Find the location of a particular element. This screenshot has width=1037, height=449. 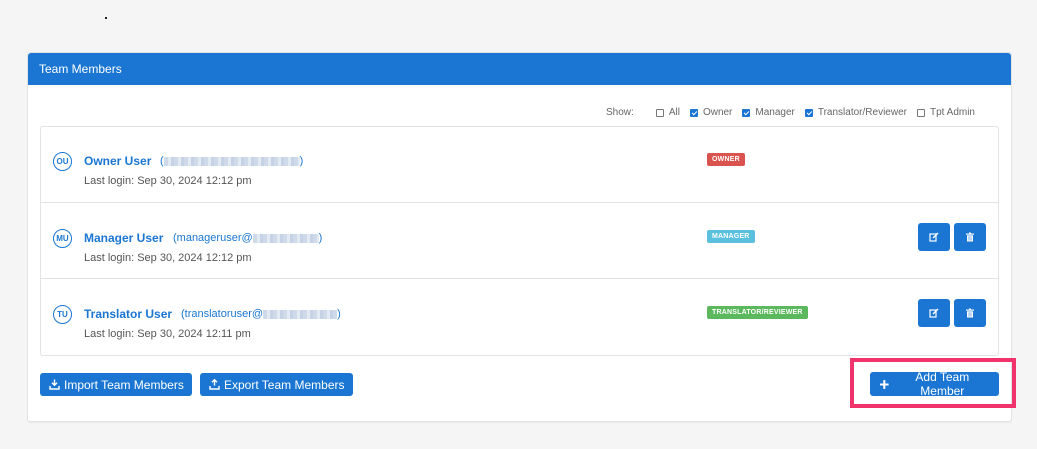

avatar: TU is located at coordinates (62, 314).